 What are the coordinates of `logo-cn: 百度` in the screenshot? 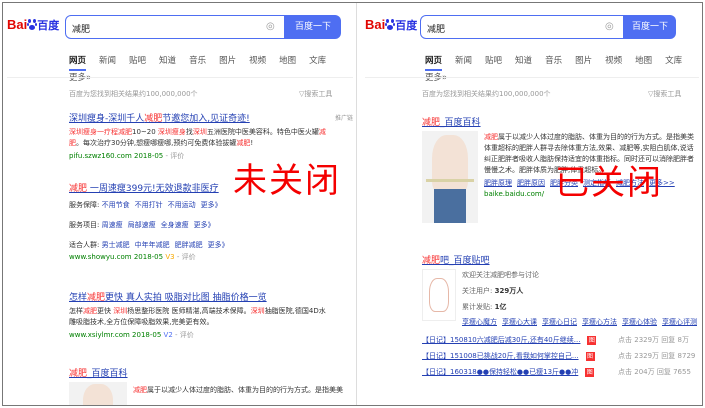 It's located at (406, 26).